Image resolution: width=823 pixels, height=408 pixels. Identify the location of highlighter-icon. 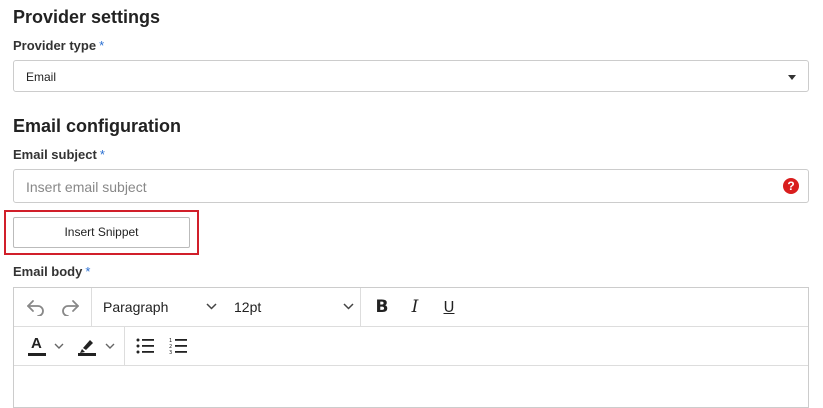
(87, 348).